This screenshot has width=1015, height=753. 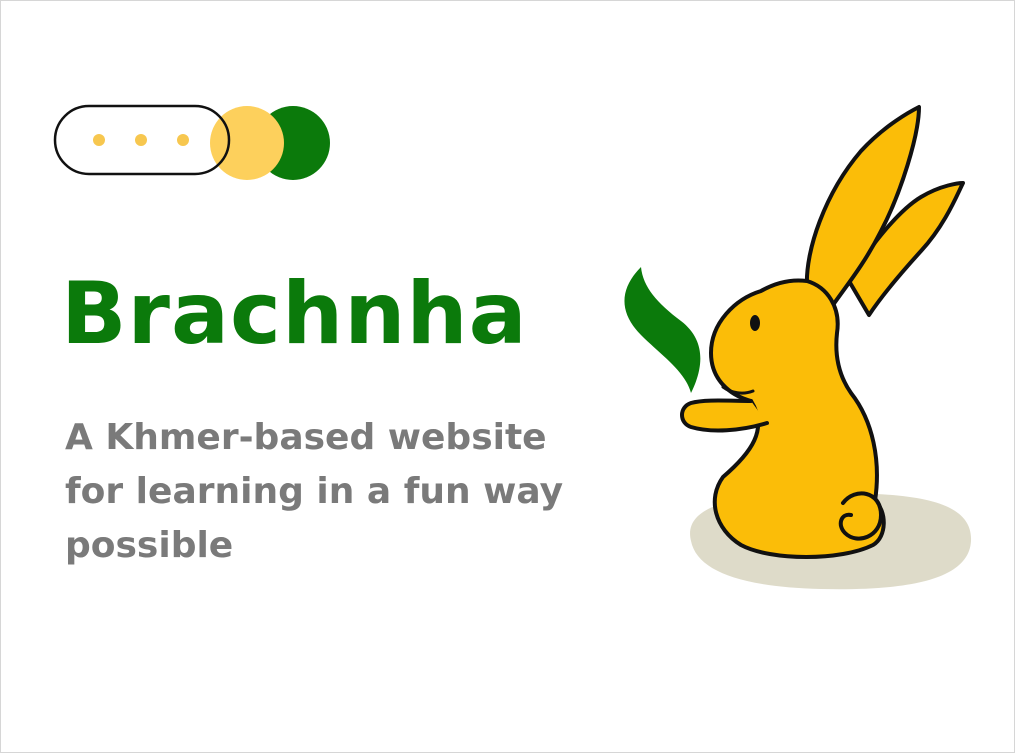 What do you see at coordinates (662, 330) in the screenshot?
I see `leaf-icon` at bounding box center [662, 330].